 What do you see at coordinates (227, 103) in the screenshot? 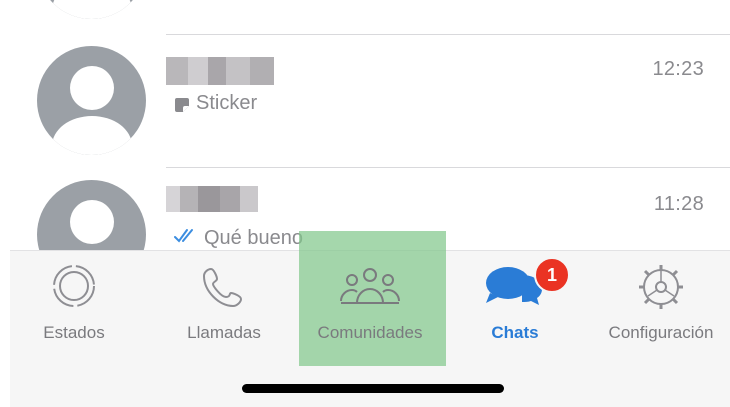
I see `chat-preview-text: Sticker` at bounding box center [227, 103].